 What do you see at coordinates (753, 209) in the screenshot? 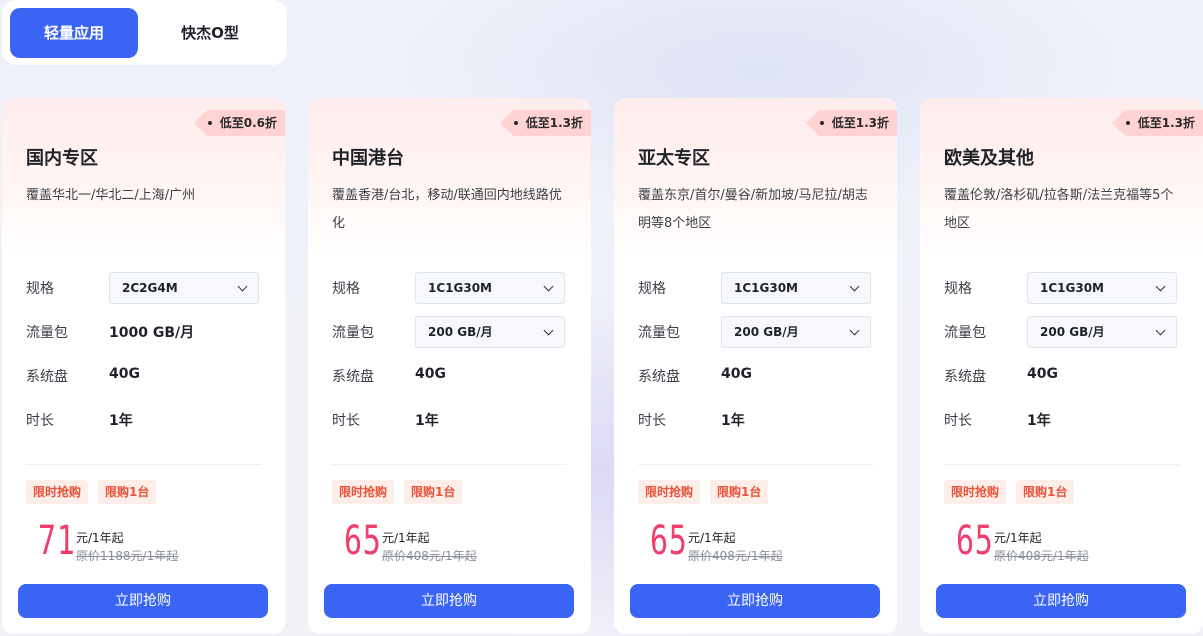
I see `card-description: 覆盖东京/首尔/曼谷/新加坡/马尼拉/胡志明等8个地区` at bounding box center [753, 209].